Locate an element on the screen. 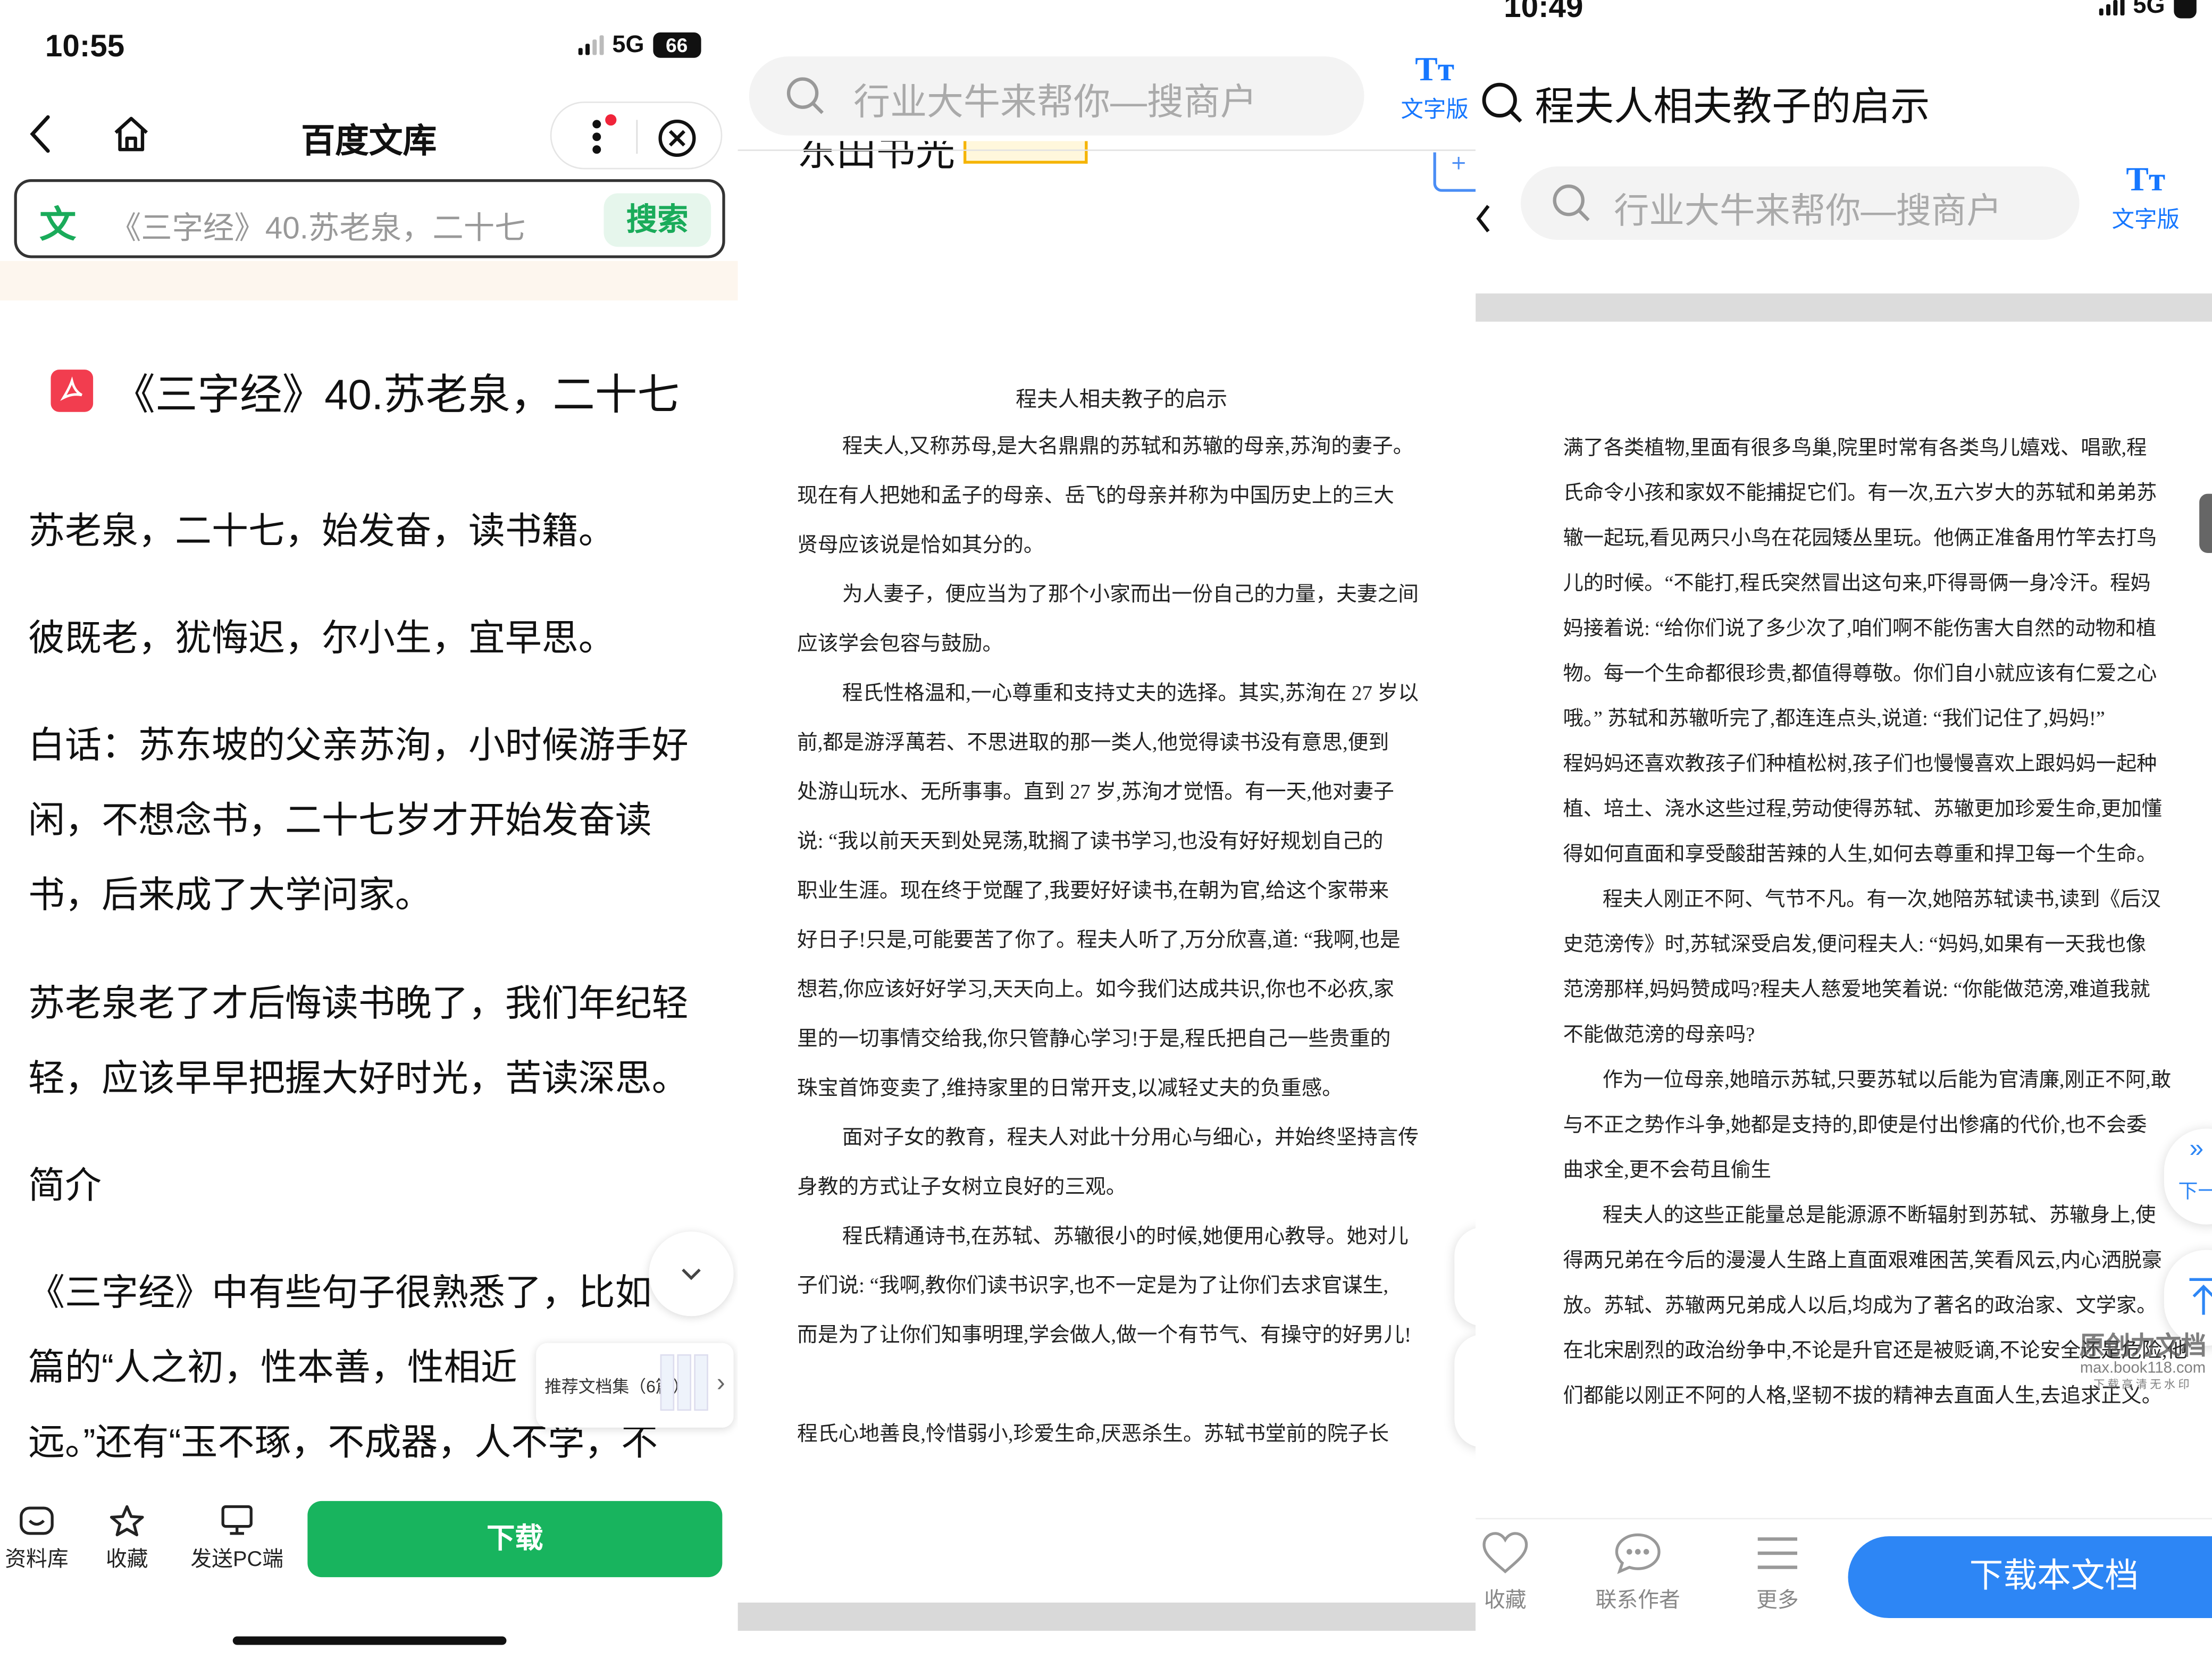 This screenshot has width=2212, height=1659. document-line: 面对子女的教育，程夫人对此十分用心与细心，并始终坚持言传 is located at coordinates (1130, 1138).